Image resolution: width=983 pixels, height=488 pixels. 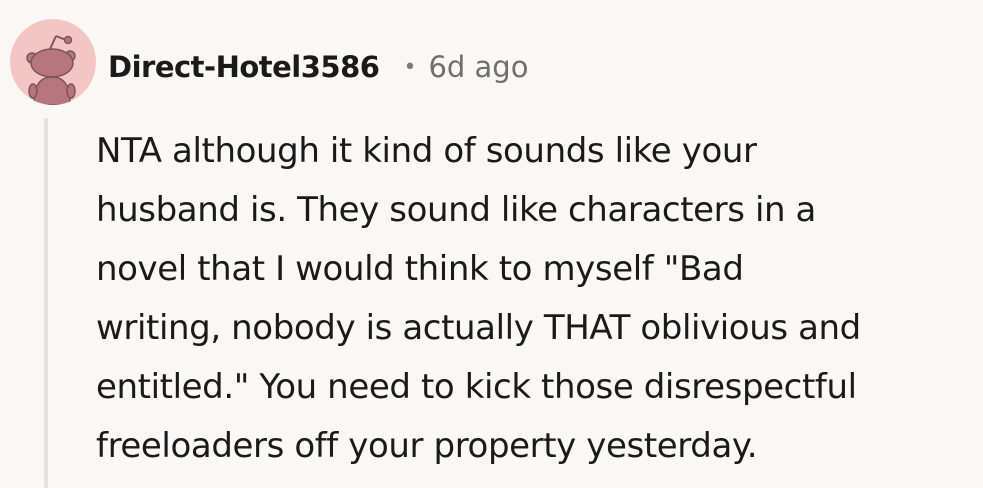 I want to click on timestamp: 6d ago, so click(x=478, y=67).